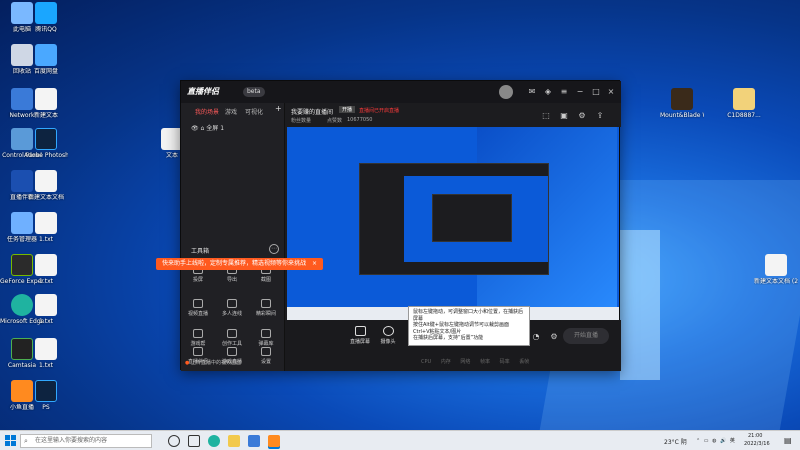  What do you see at coordinates (274, 249) in the screenshot?
I see `more-icon: ⋯` at bounding box center [274, 249].